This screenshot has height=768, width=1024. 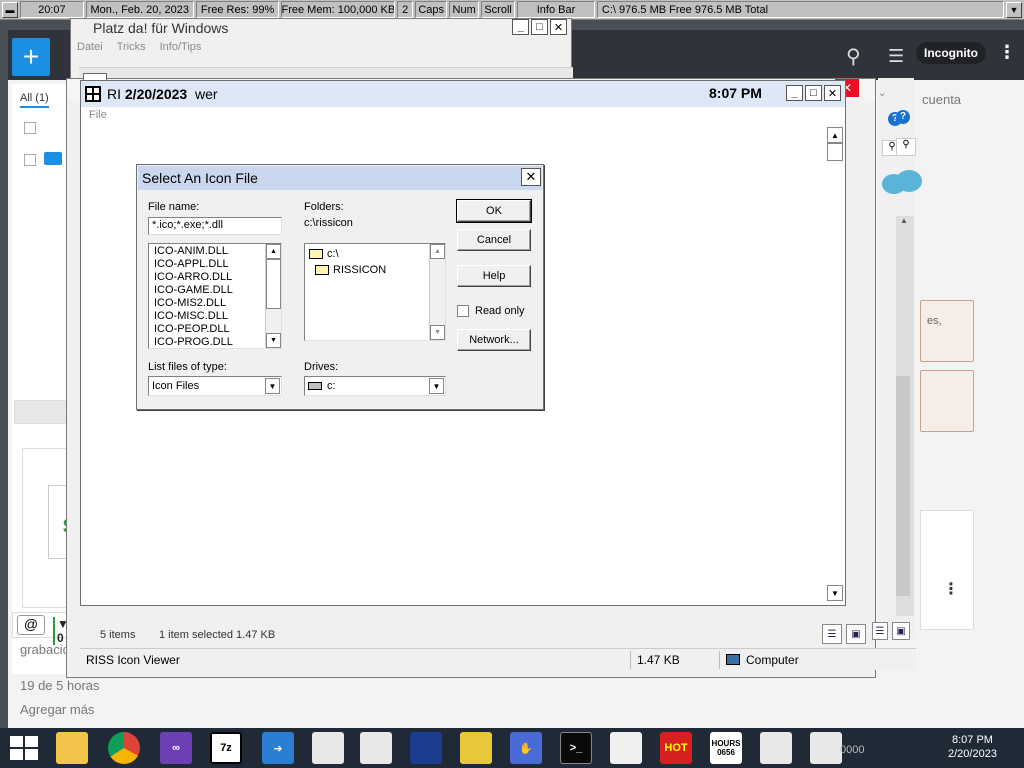 I want to click on list-item: ICO-ARRO.DLL, so click(x=215, y=277).